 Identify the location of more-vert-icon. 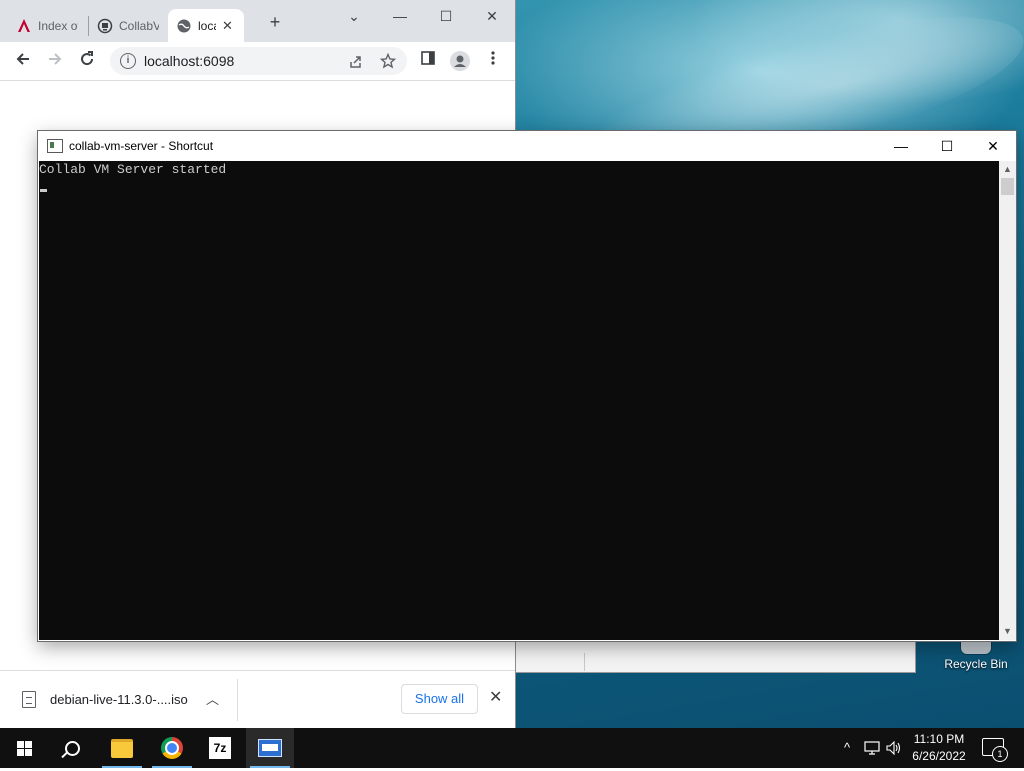
(493, 58).